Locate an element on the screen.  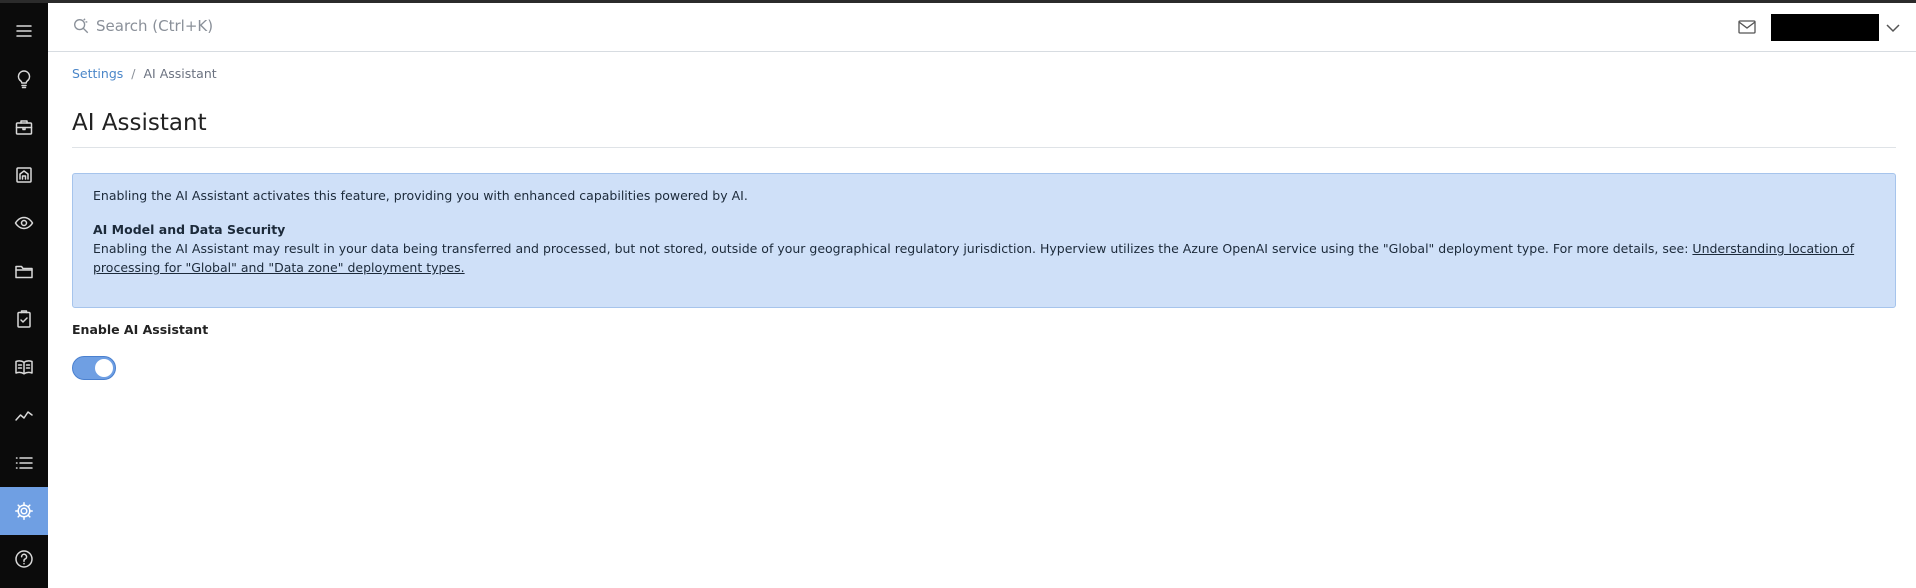
top-header: Search (Ctrl+K) is located at coordinates (982, 27).